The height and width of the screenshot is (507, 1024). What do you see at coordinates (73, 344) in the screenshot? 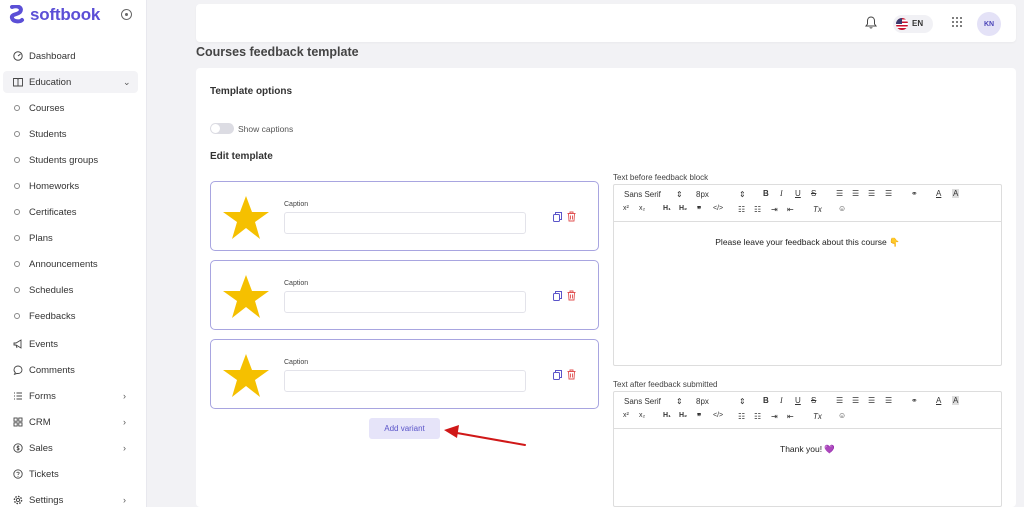
I see `sidebar-item-events: Events` at bounding box center [73, 344].